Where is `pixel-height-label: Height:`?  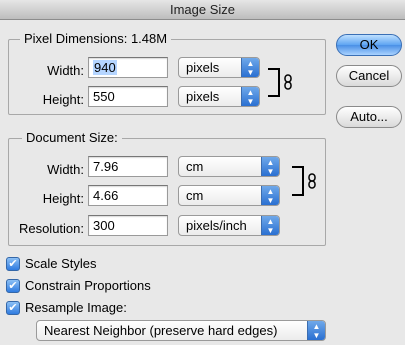 pixel-height-label: Height: is located at coordinates (63, 99).